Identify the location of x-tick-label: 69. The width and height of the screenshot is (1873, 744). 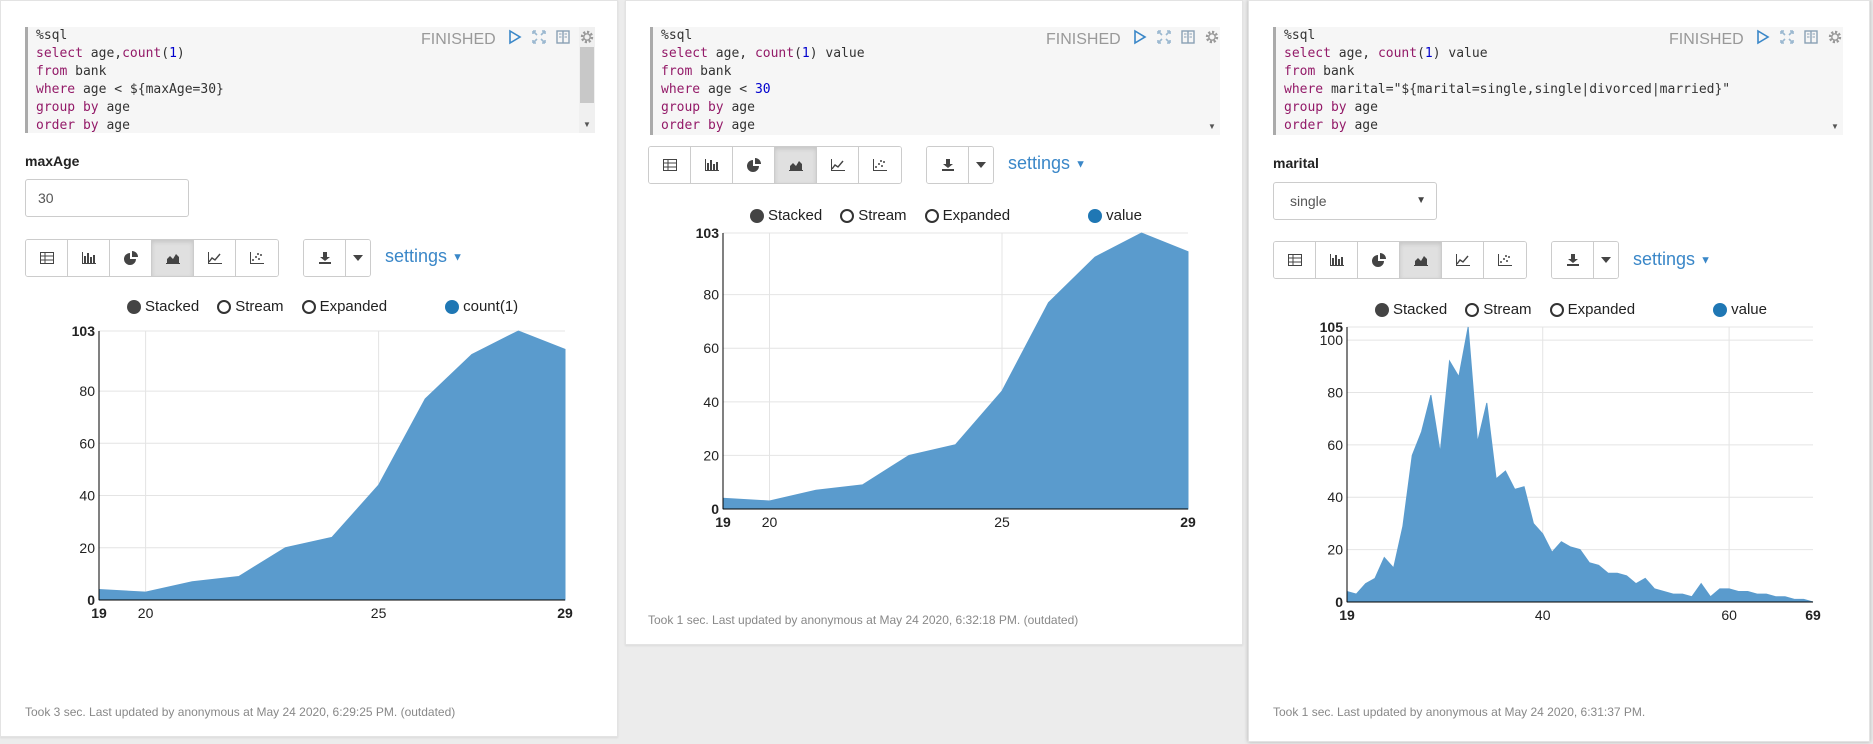
(1813, 615).